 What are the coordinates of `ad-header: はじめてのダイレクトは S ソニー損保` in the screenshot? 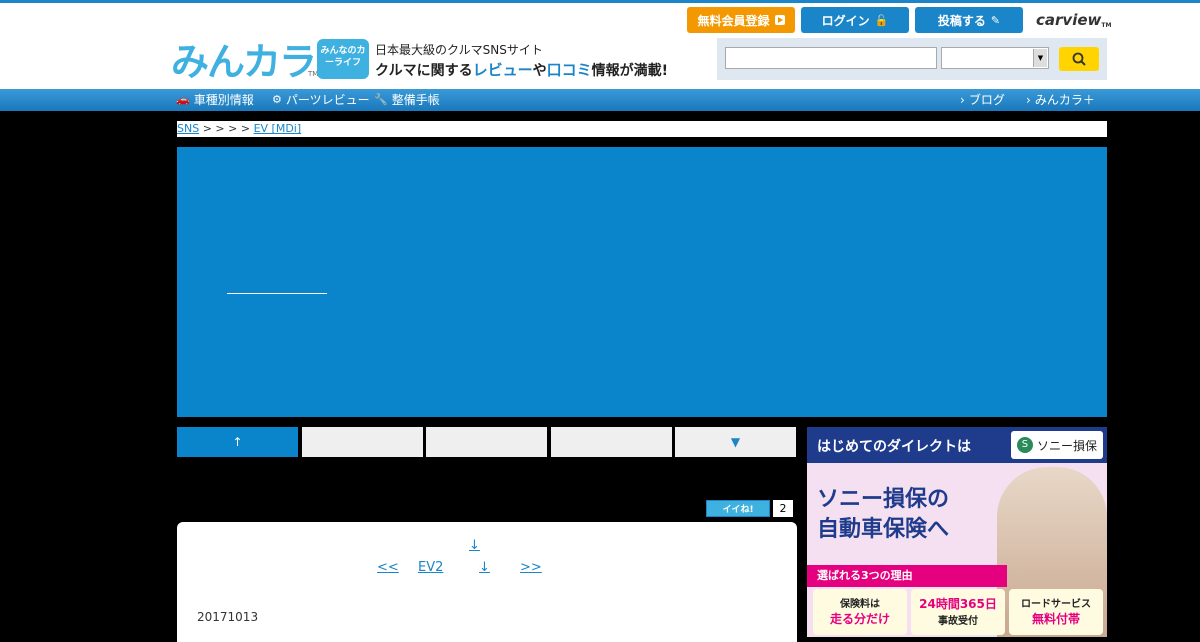 It's located at (957, 445).